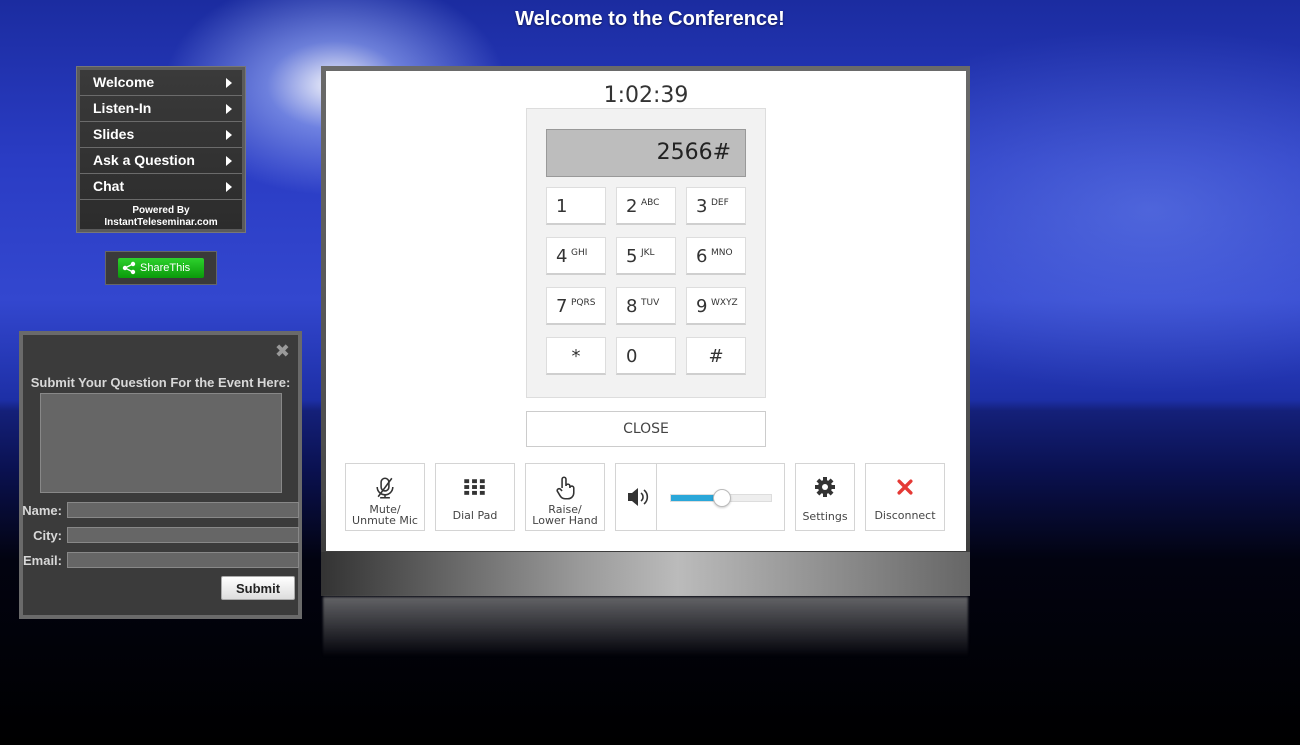  I want to click on key-digit: 9, so click(702, 306).